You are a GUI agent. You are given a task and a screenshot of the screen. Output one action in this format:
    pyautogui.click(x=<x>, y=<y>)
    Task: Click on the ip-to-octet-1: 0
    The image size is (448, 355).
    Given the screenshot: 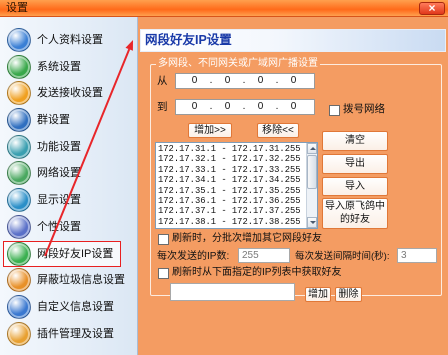 What is the action you would take?
    pyautogui.click(x=194, y=107)
    